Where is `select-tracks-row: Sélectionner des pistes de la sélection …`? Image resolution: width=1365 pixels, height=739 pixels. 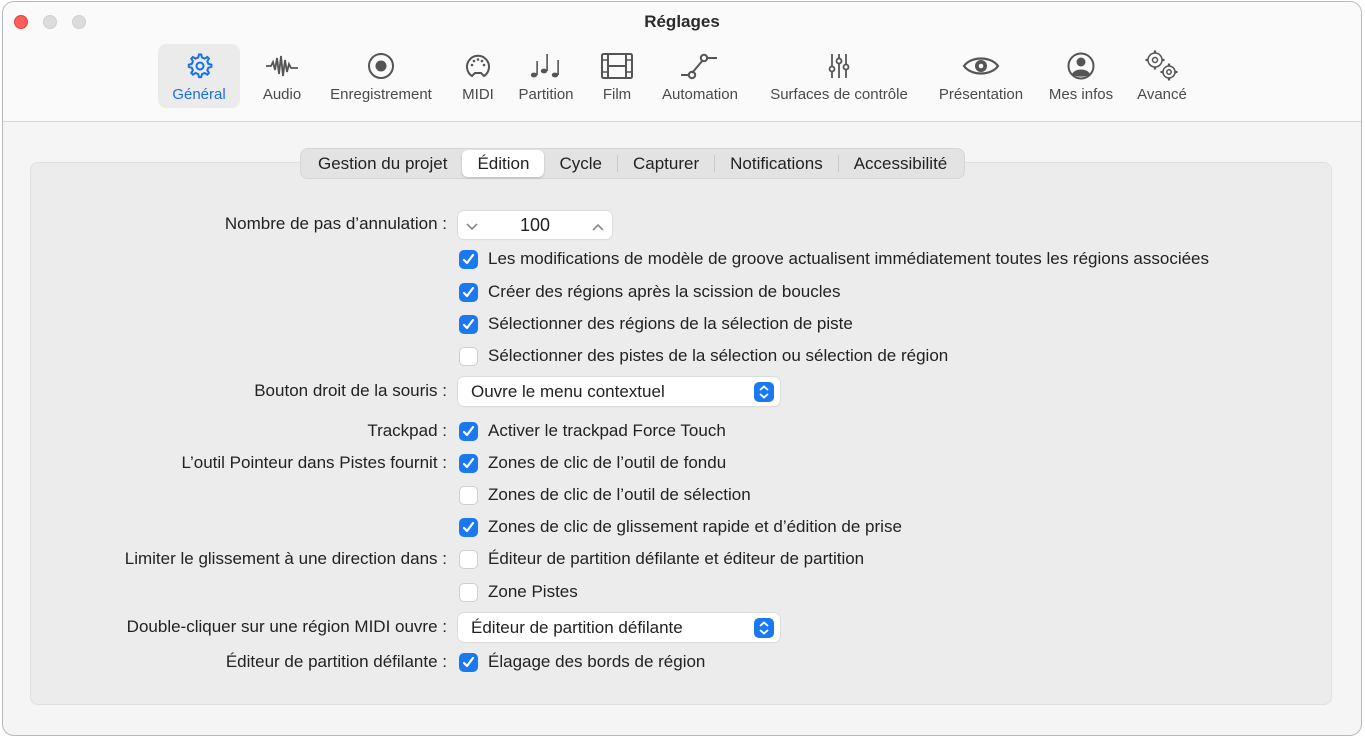 select-tracks-row: Sélectionner des pistes de la sélection … is located at coordinates (682, 356).